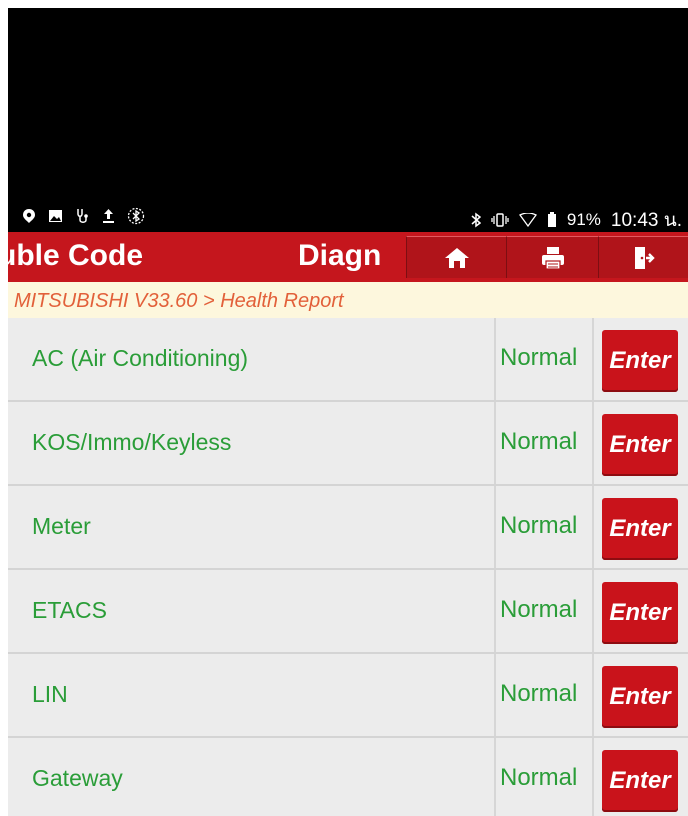 This screenshot has width=688, height=816. Describe the element at coordinates (50, 694) in the screenshot. I see `system-name: LIN` at that location.